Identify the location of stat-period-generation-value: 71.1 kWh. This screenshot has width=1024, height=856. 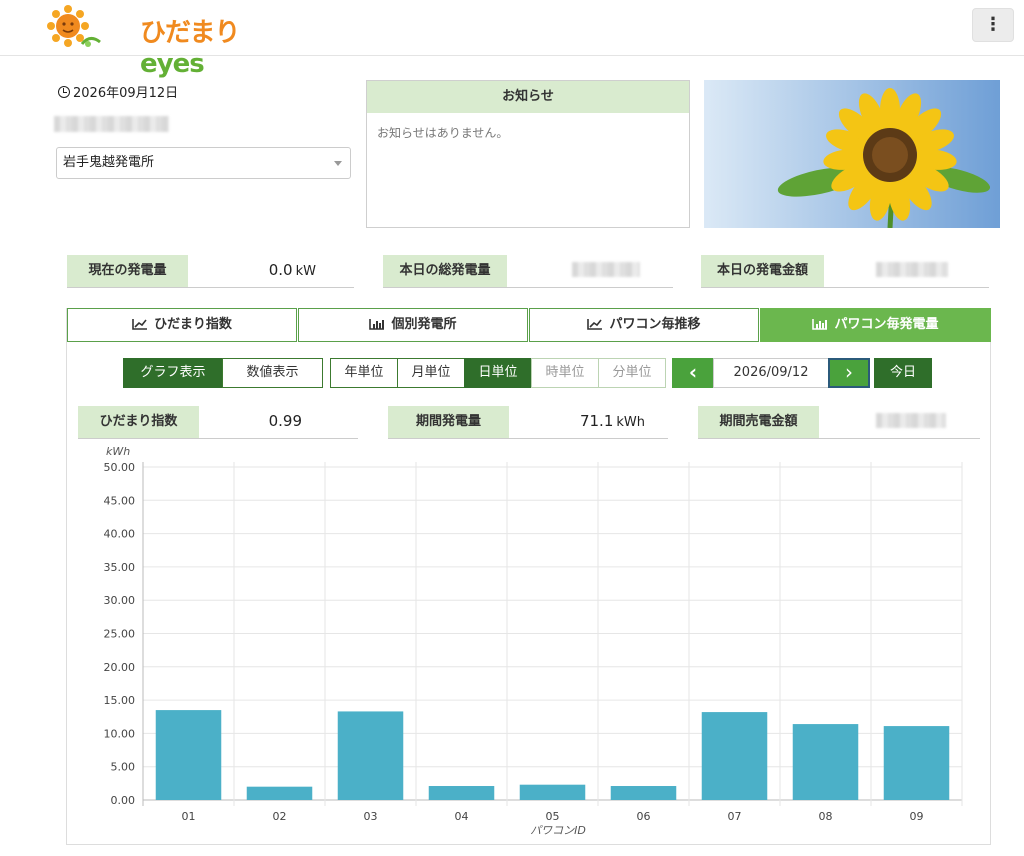
(612, 421).